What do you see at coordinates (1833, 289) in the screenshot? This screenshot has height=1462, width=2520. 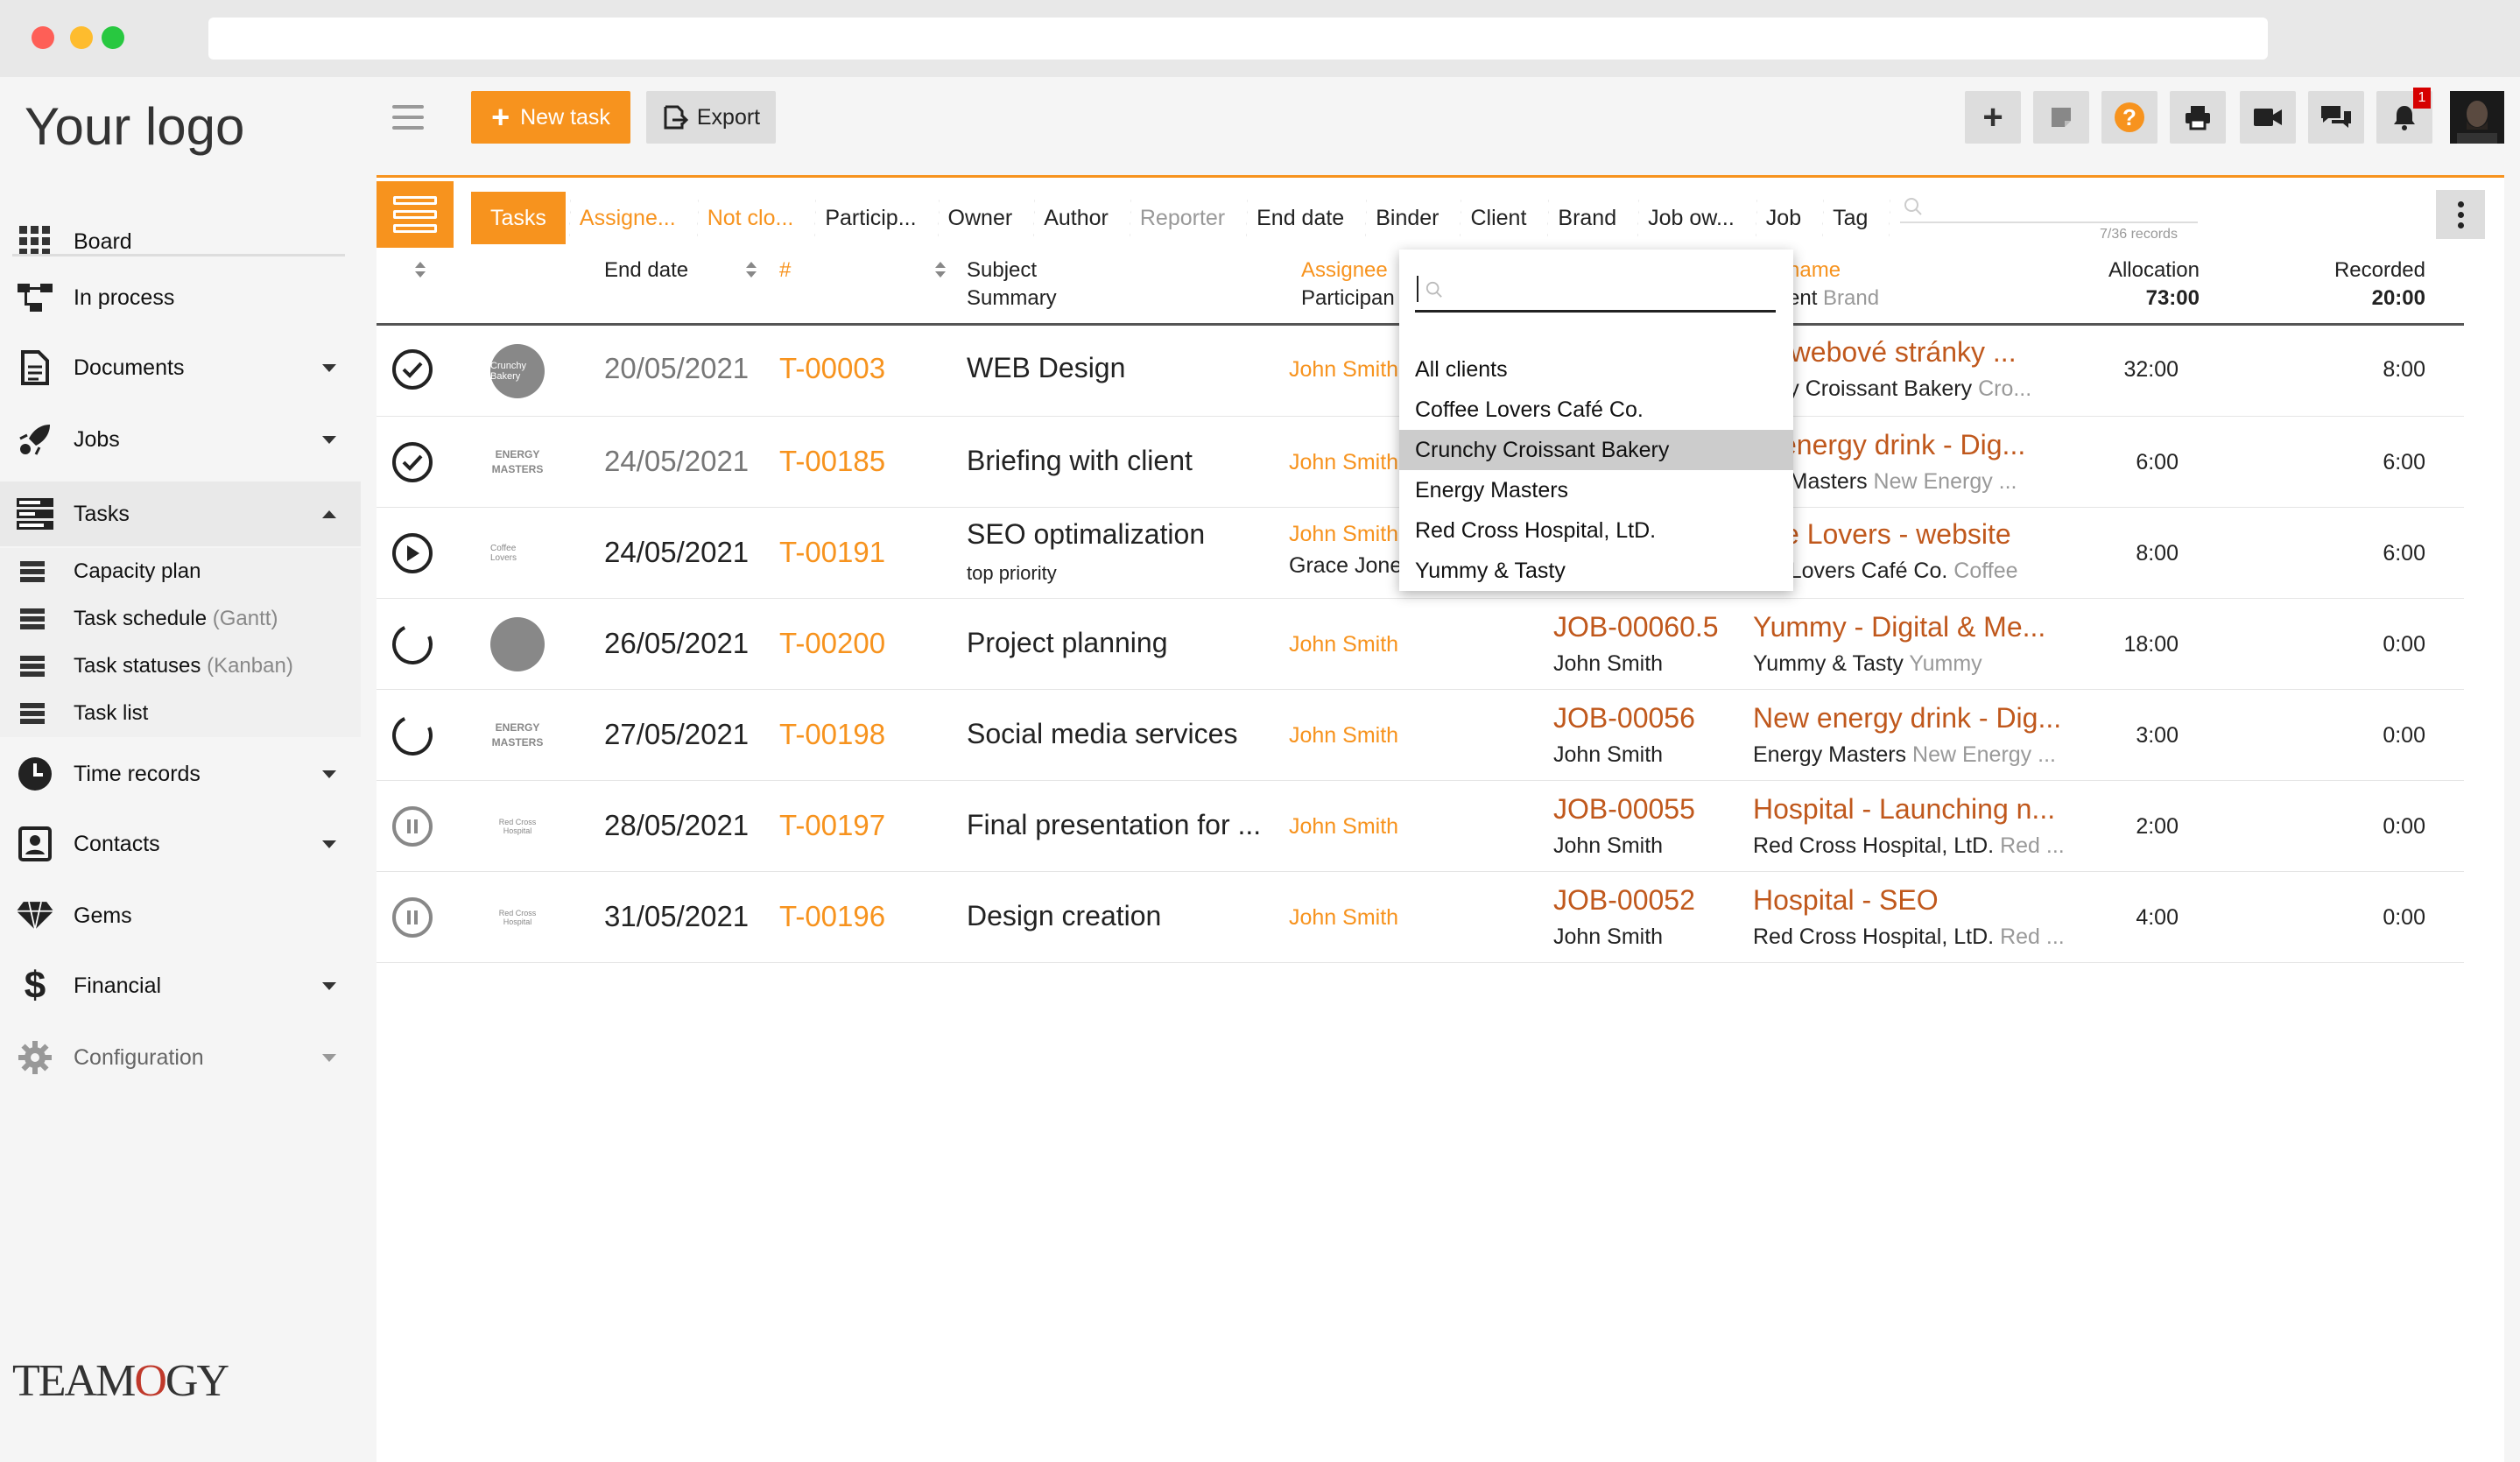 I see `header-job-name: name ent Brand` at bounding box center [1833, 289].